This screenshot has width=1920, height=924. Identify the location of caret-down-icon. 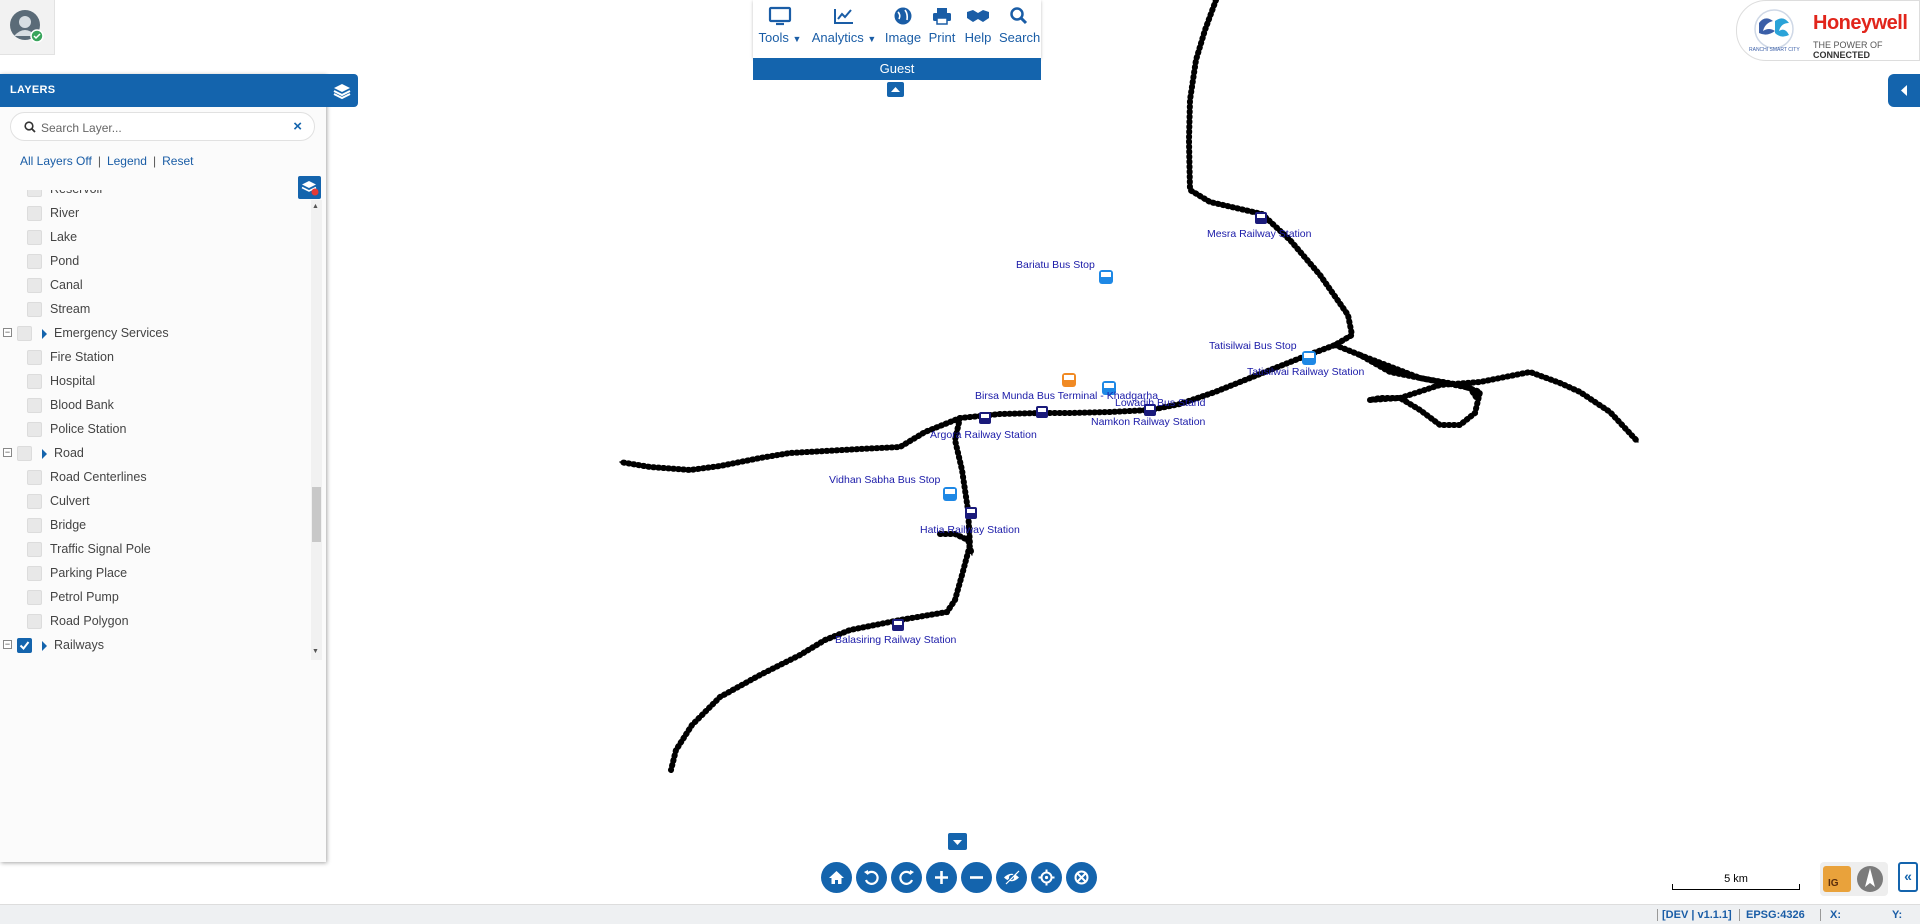
(957, 842).